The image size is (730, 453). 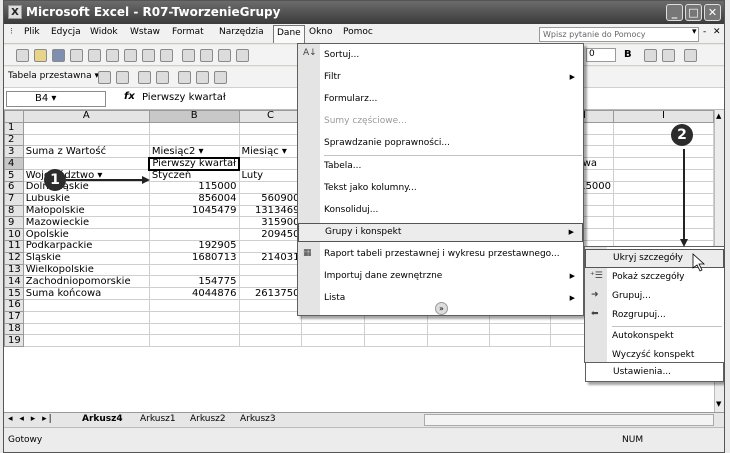 I want to click on callout-1-arrowhead, so click(x=146, y=180).